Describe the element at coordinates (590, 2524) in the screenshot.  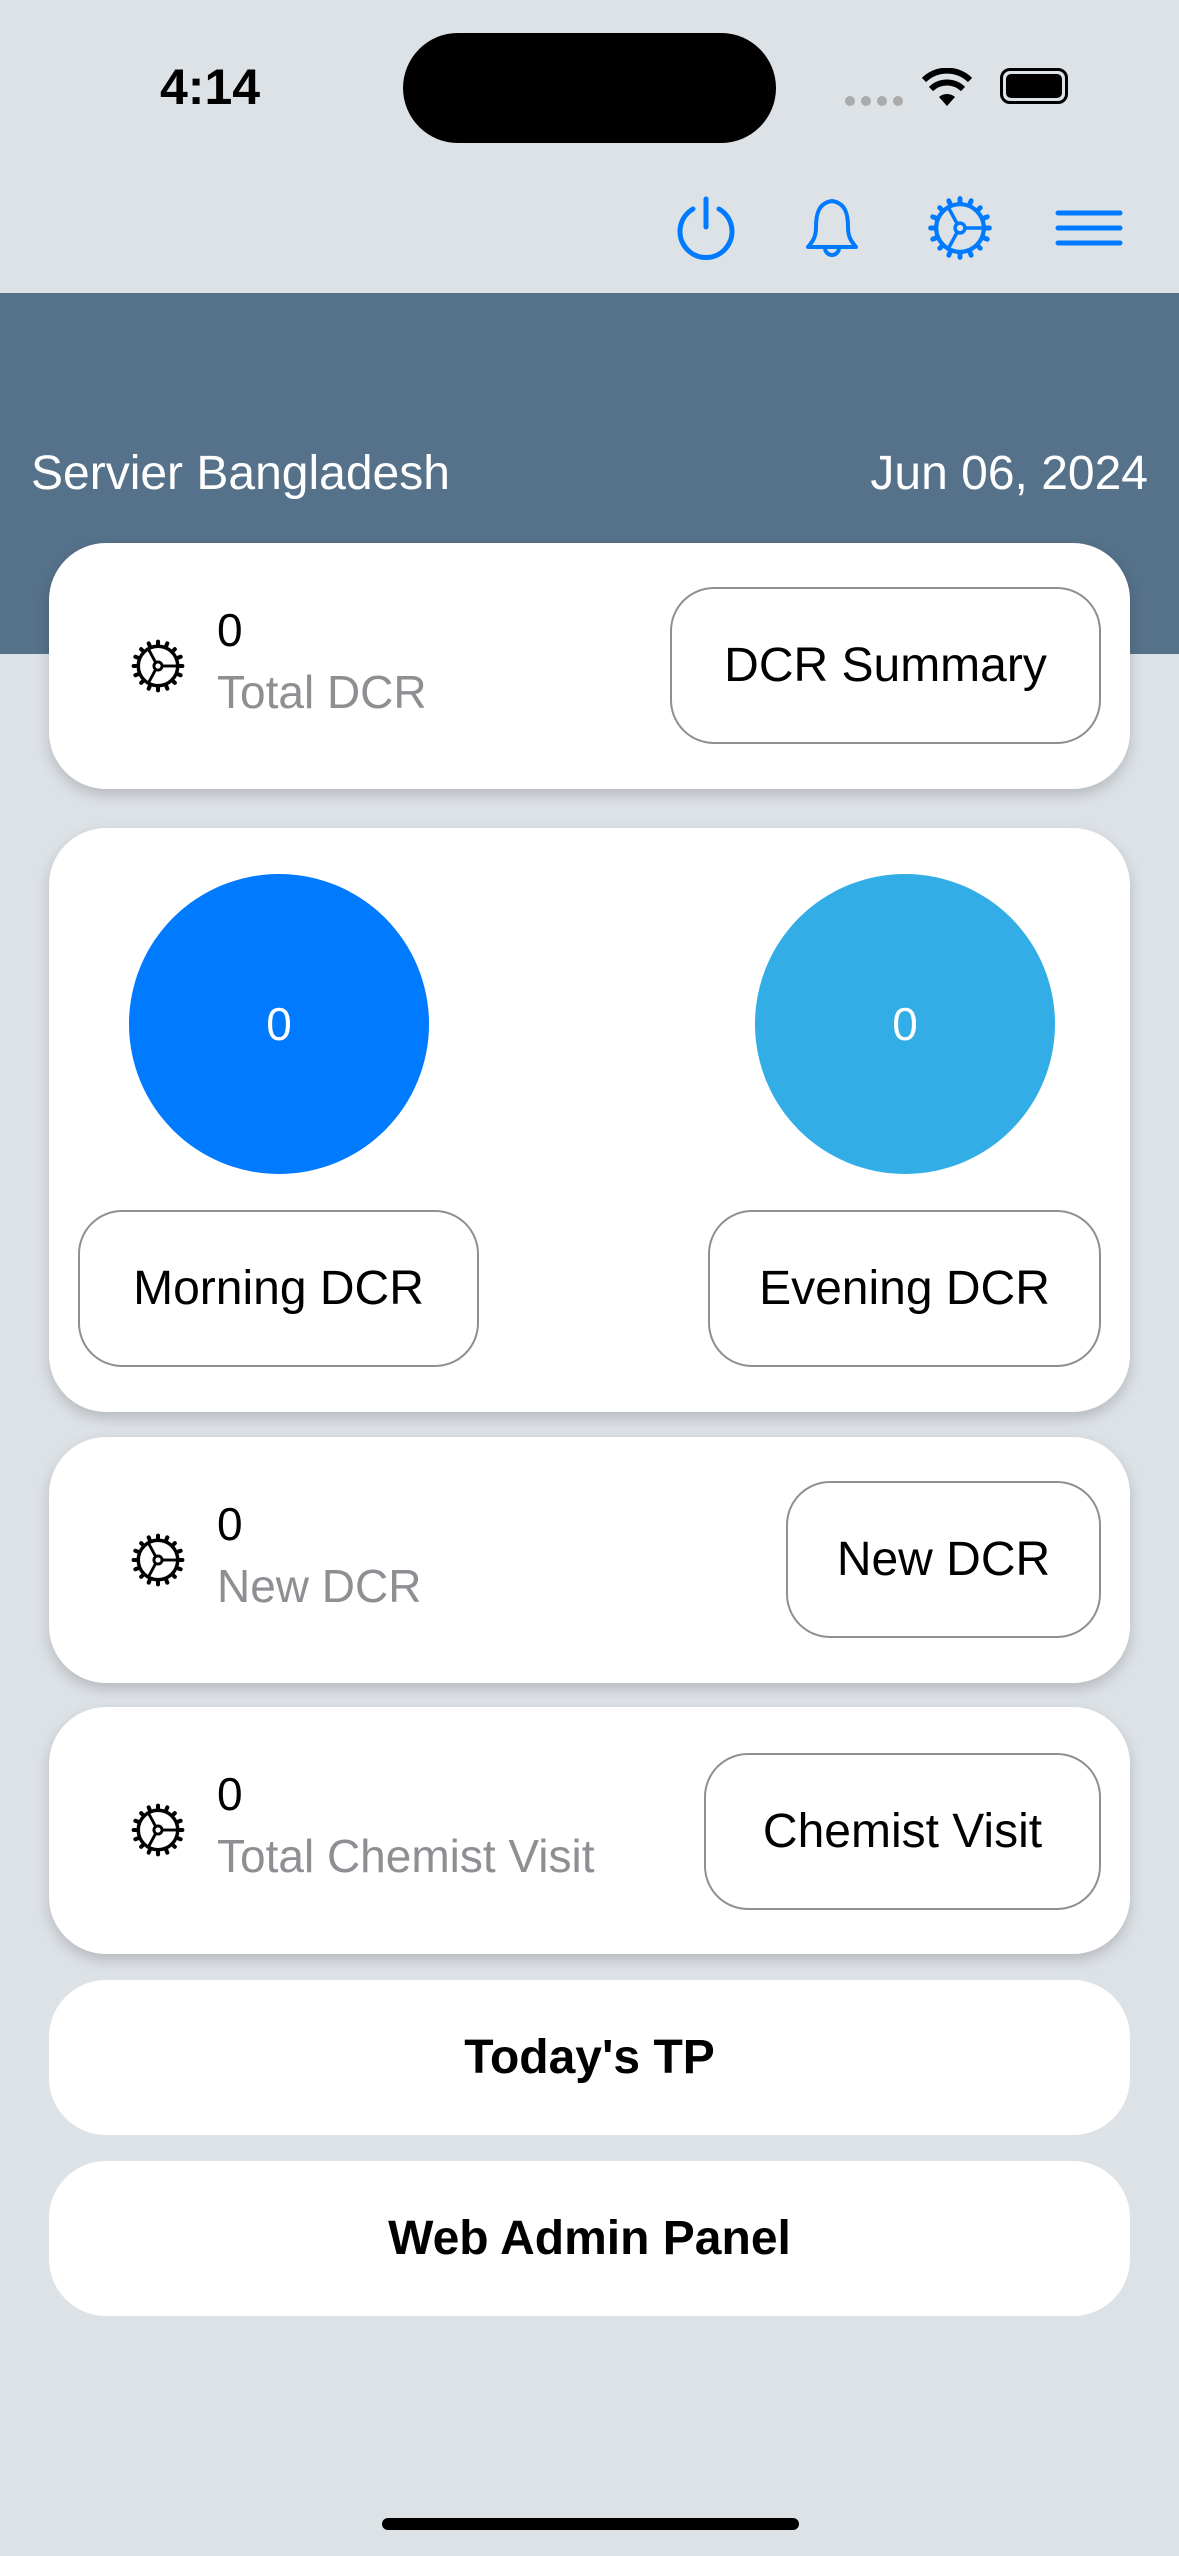
I see `home-indicator` at that location.